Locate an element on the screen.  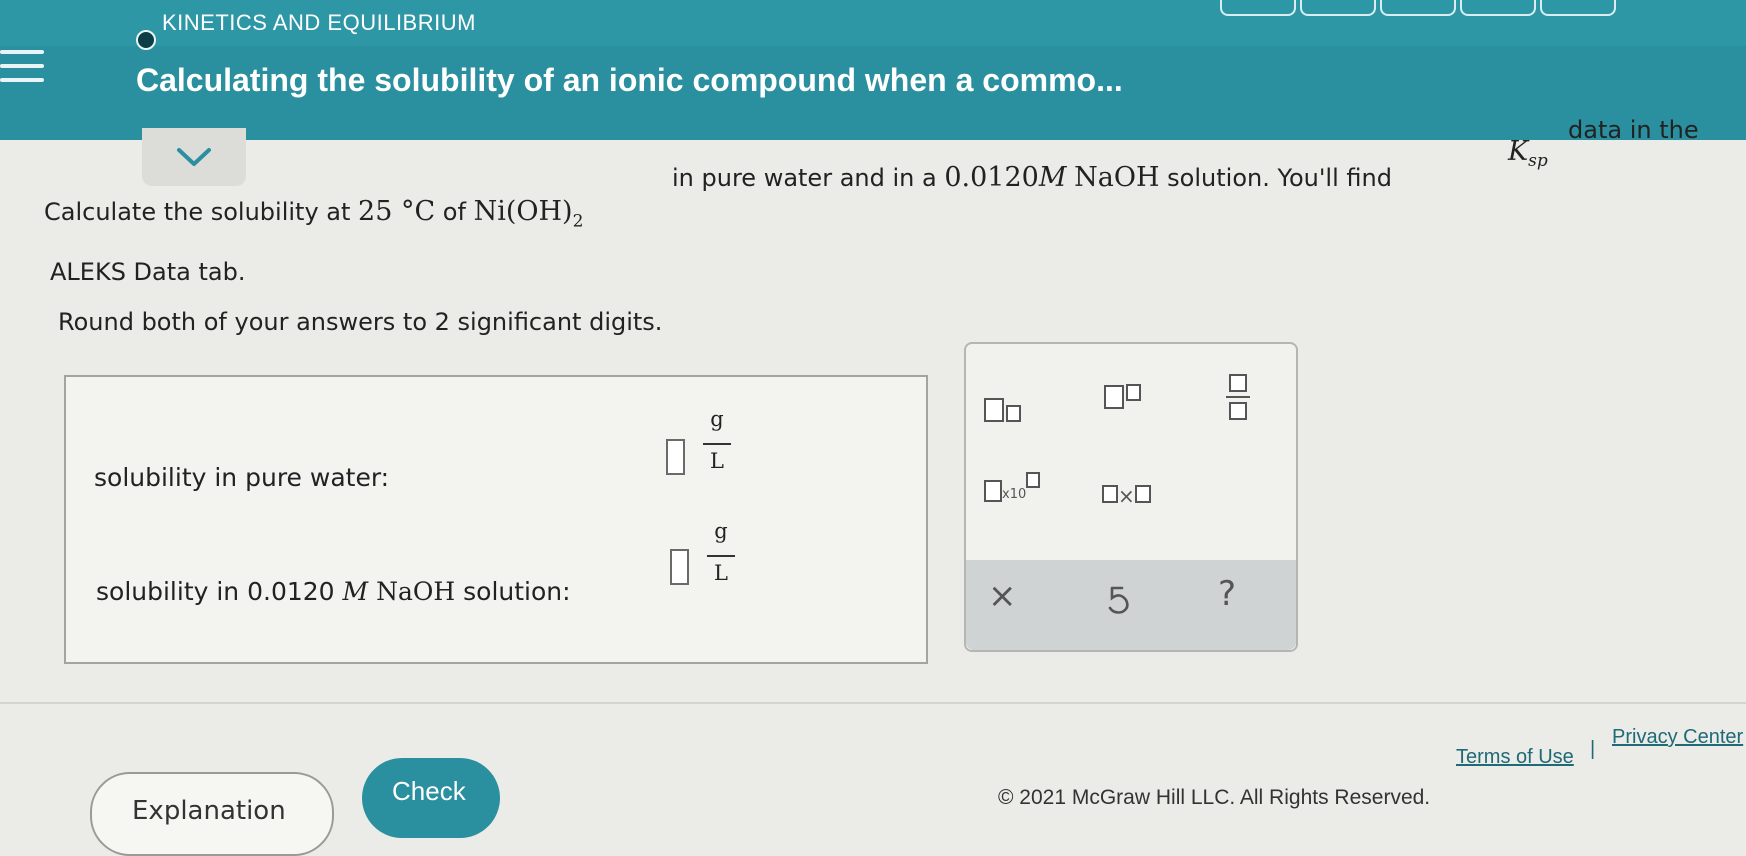
topic-status-icon is located at coordinates (146, 40).